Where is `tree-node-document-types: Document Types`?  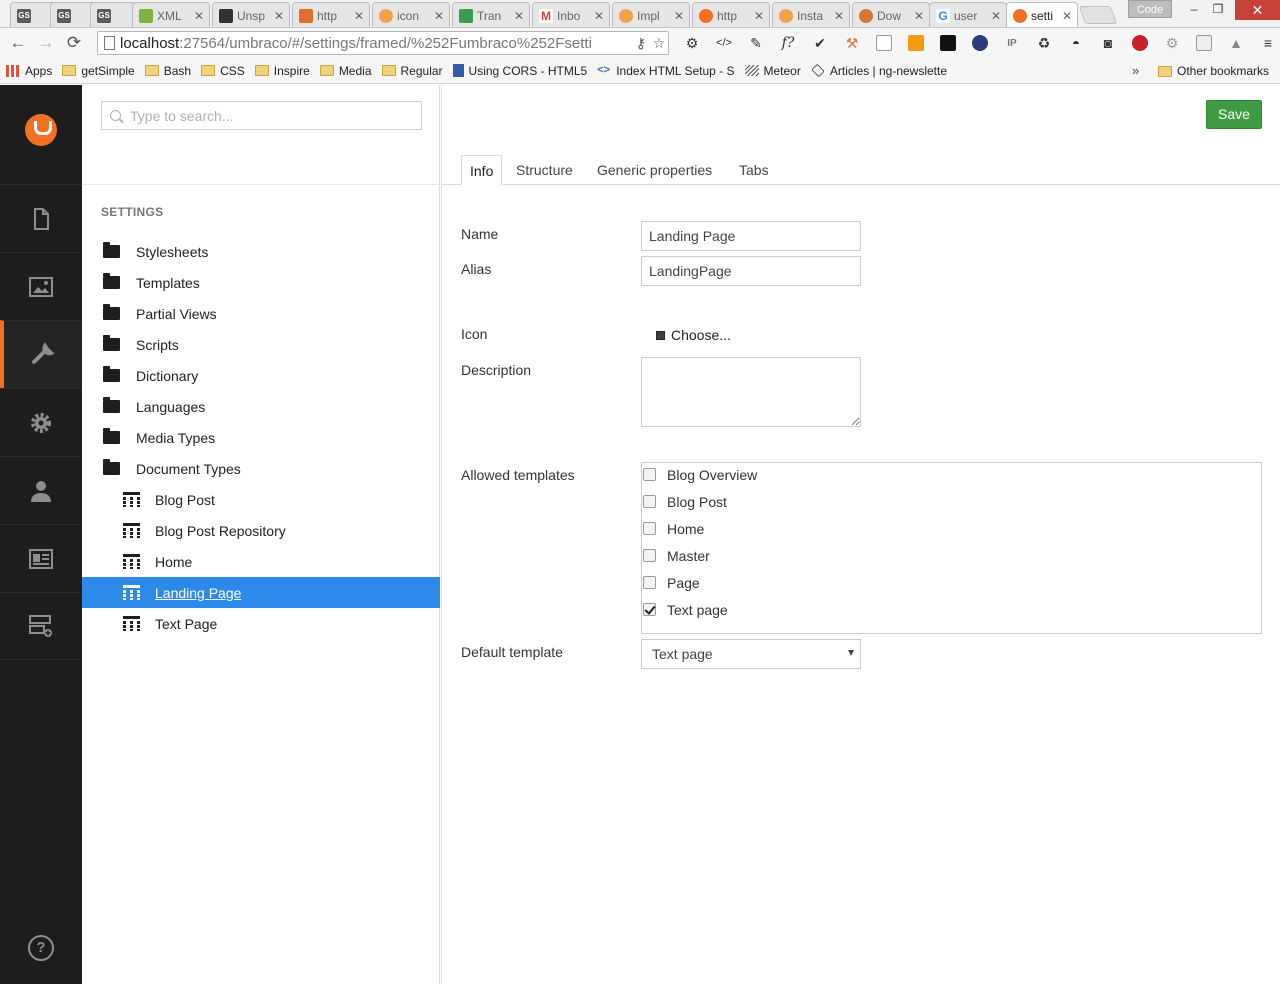 tree-node-document-types: Document Types is located at coordinates (261, 468).